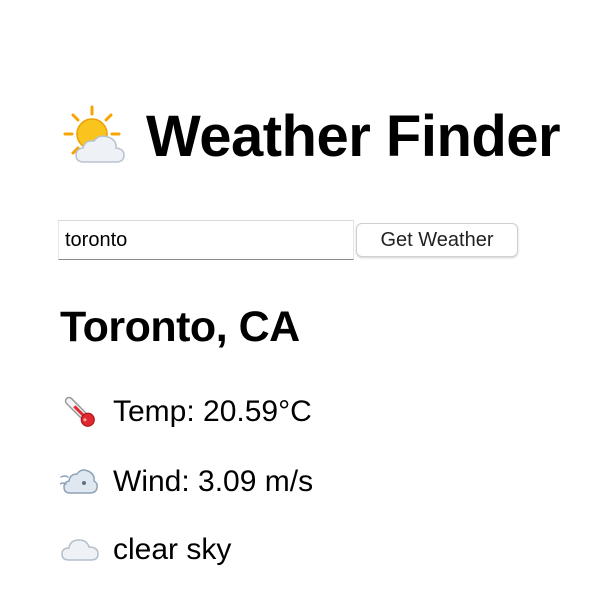 The width and height of the screenshot is (616, 604). Describe the element at coordinates (180, 327) in the screenshot. I see `result-city-name: Toronto, CA` at that location.